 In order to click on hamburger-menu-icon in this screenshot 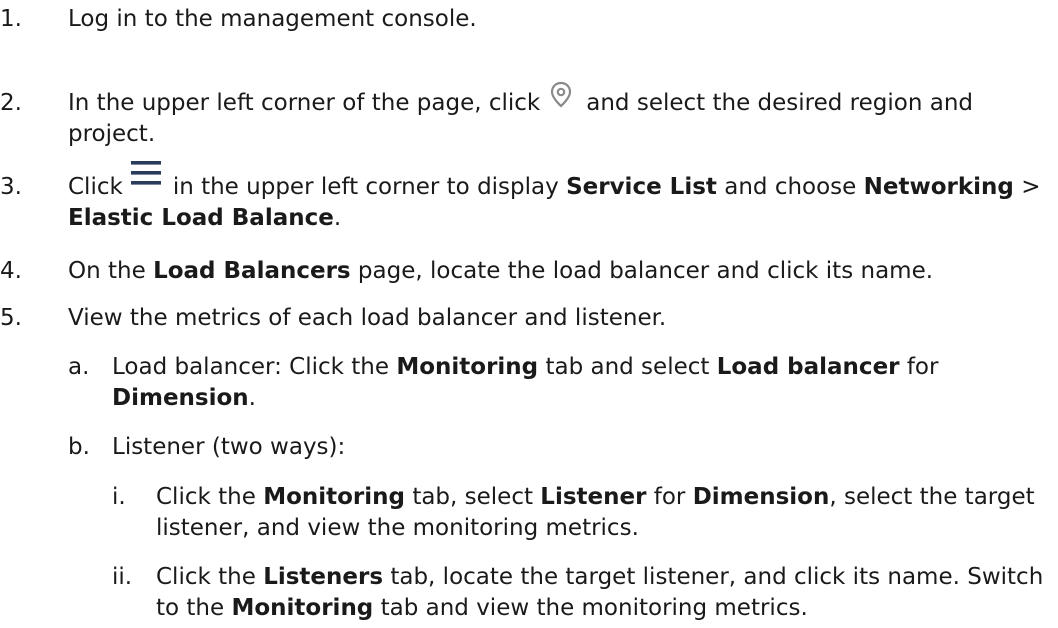, I will do `click(146, 173)`.